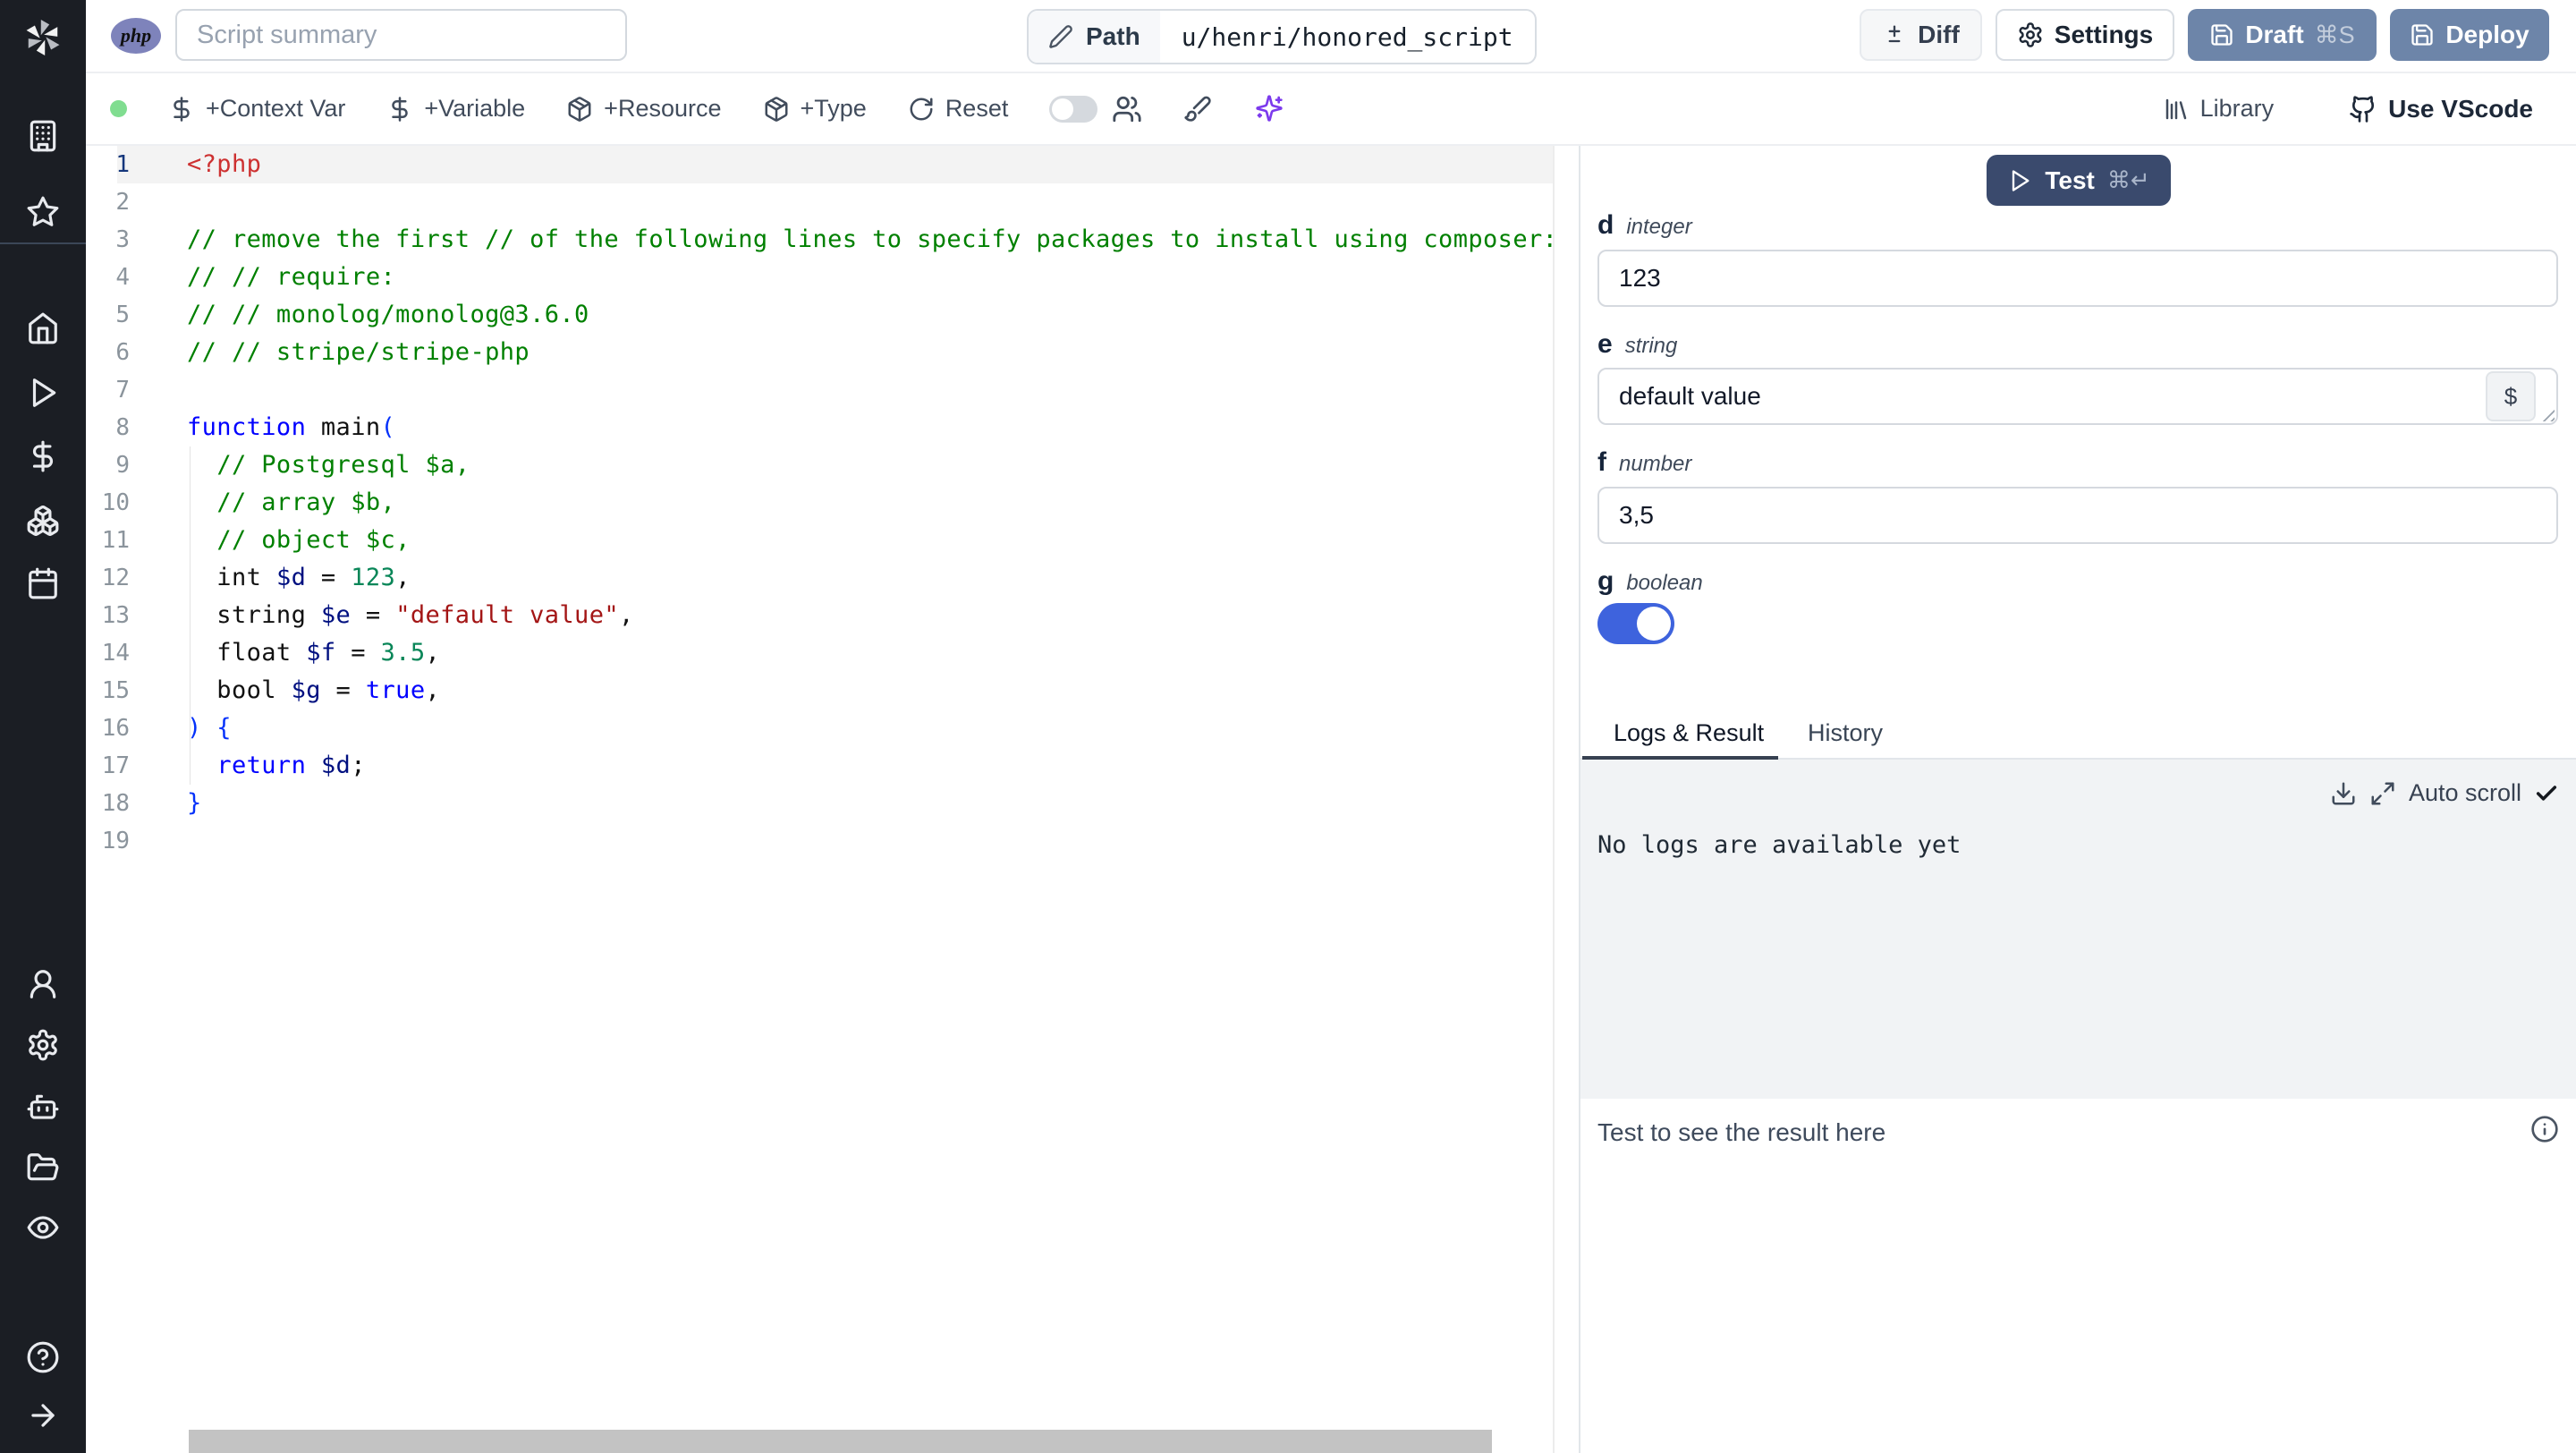  Describe the element at coordinates (2078, 738) in the screenshot. I see `panel-tabs: Logs & Result History` at that location.